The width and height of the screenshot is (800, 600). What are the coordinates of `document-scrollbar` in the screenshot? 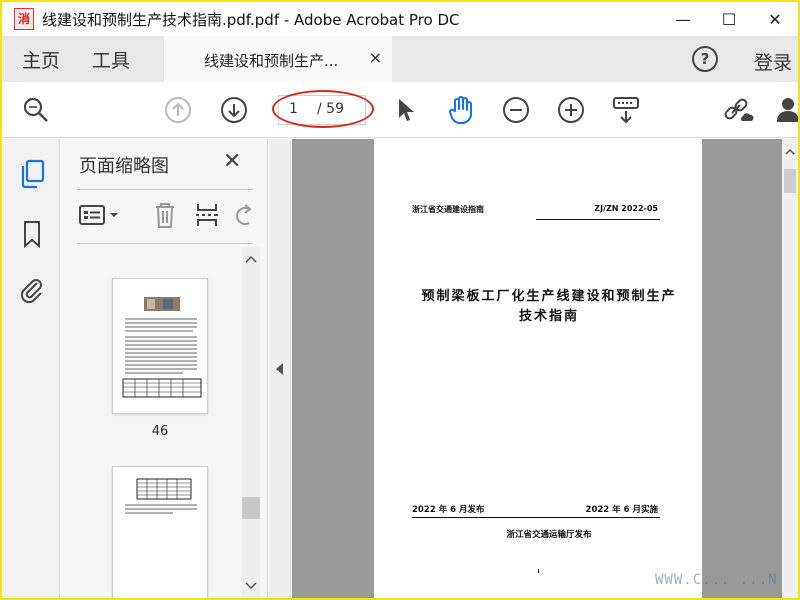 It's located at (790, 368).